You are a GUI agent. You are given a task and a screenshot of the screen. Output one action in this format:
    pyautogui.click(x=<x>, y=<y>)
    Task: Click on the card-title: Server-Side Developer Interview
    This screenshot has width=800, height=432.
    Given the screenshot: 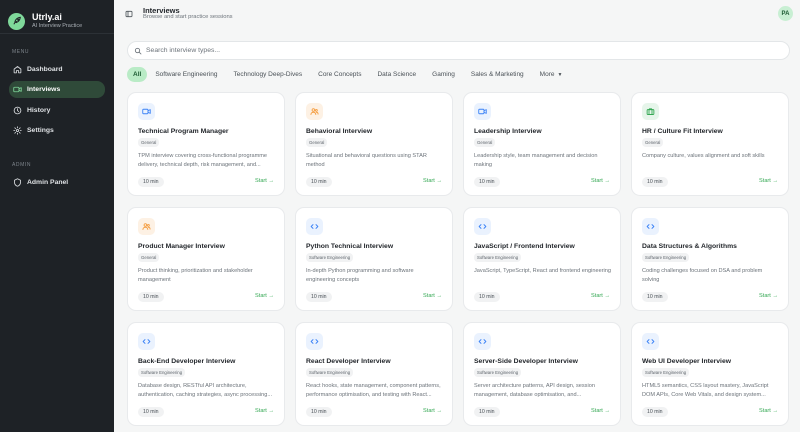 What is the action you would take?
    pyautogui.click(x=526, y=361)
    